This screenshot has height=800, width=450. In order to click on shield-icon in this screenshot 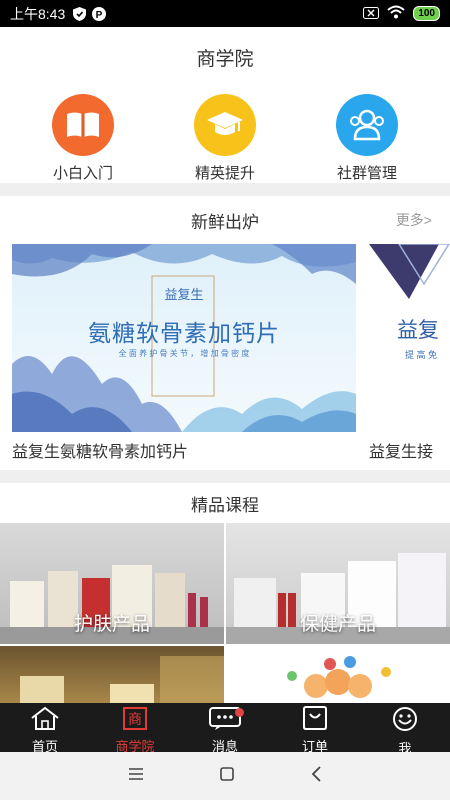, I will do `click(80, 13)`.